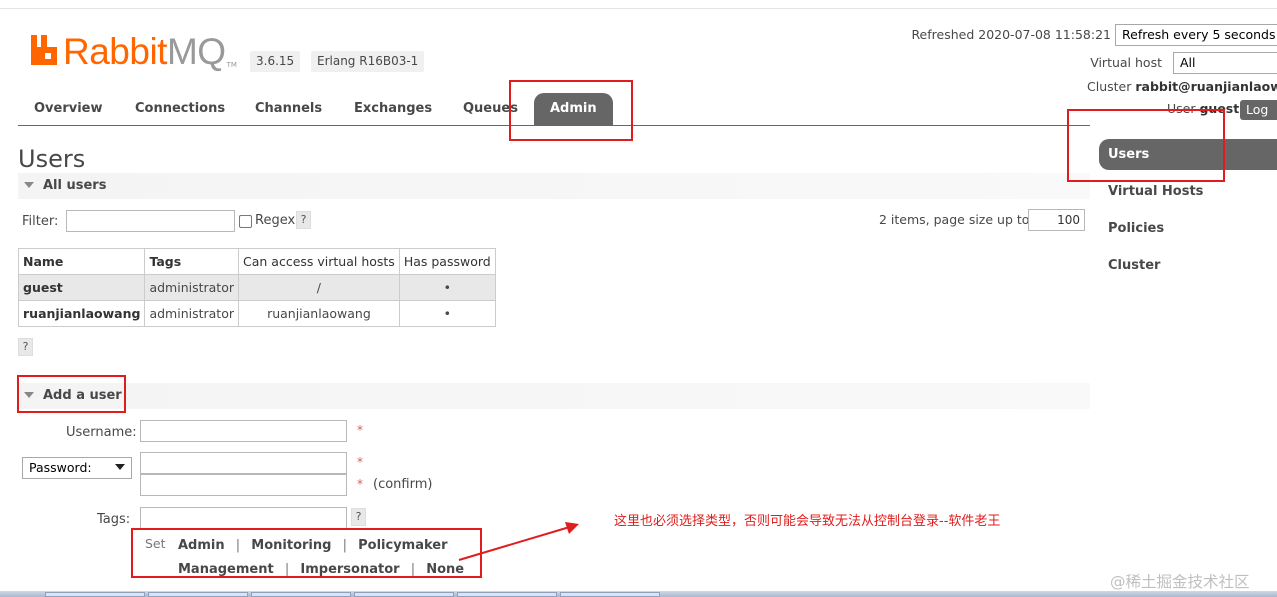 This screenshot has width=1277, height=597. What do you see at coordinates (1180, 582) in the screenshot?
I see `watermark: @稀土掘金技术社区` at bounding box center [1180, 582].